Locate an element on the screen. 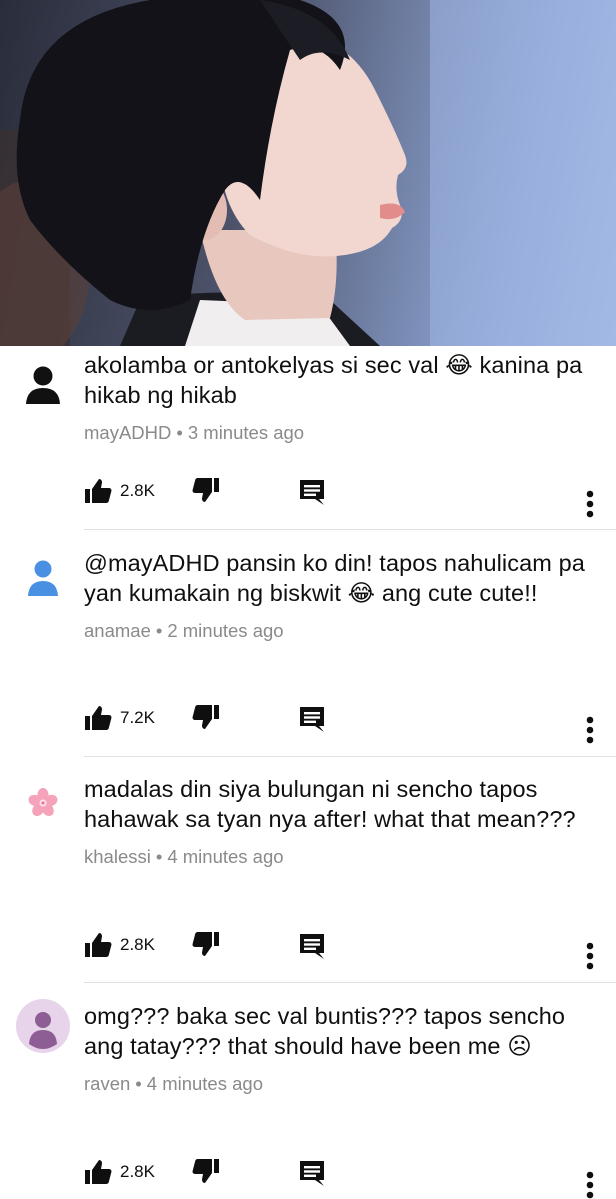  comment-meta: raven • 4 minutes ago is located at coordinates (339, 1084).